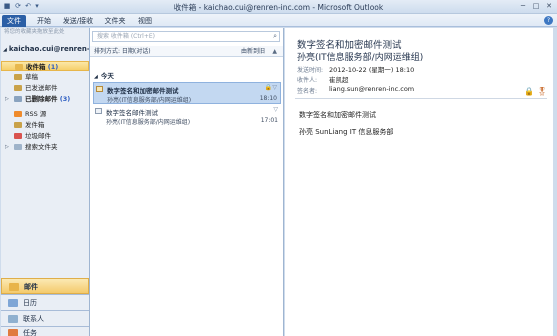  What do you see at coordinates (107, 76) in the screenshot?
I see `group-label: 今天` at bounding box center [107, 76].